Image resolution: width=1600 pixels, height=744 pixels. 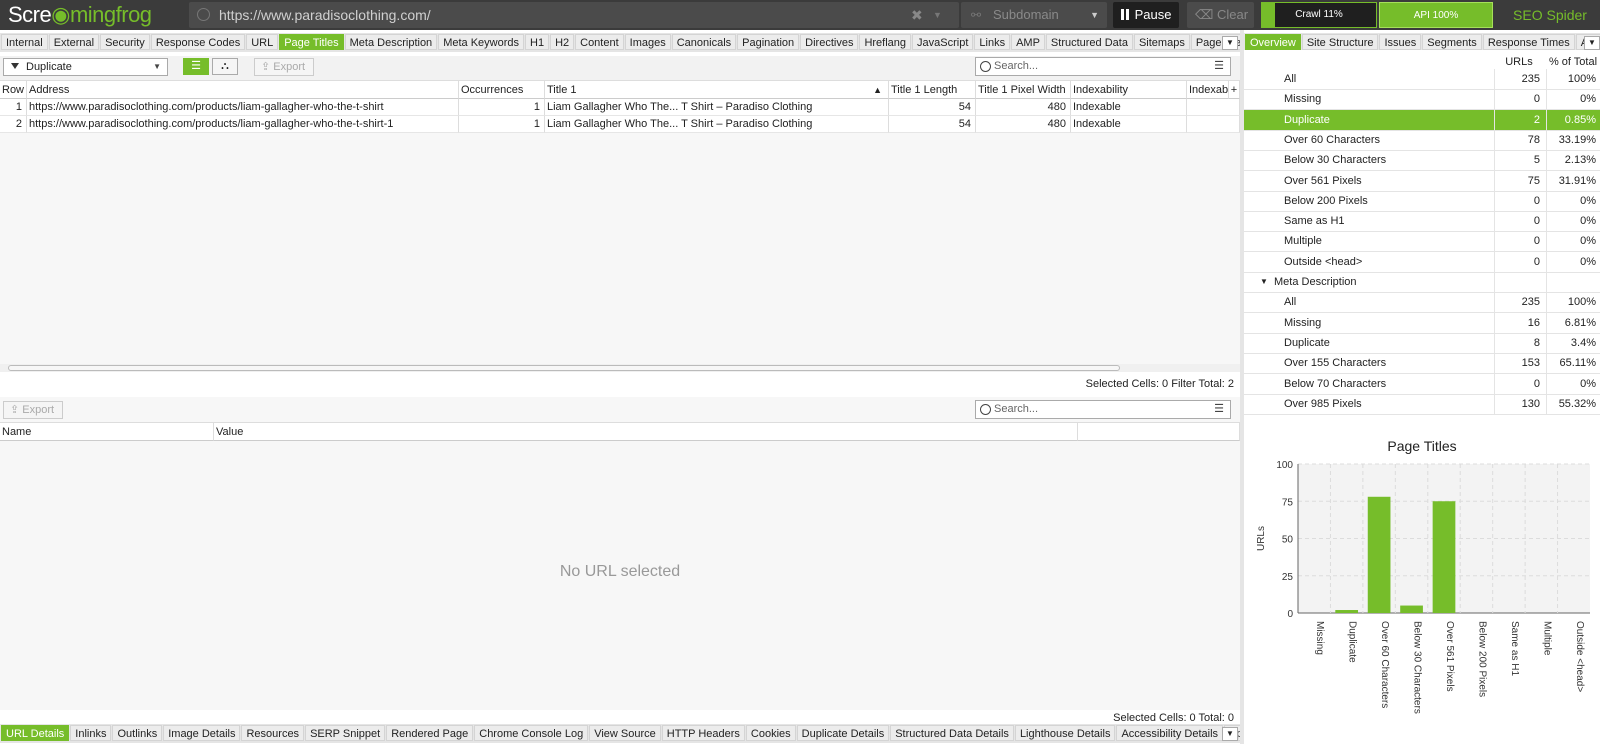 I want to click on overview-row: Outside <head> 0 0%, so click(x=1422, y=262).